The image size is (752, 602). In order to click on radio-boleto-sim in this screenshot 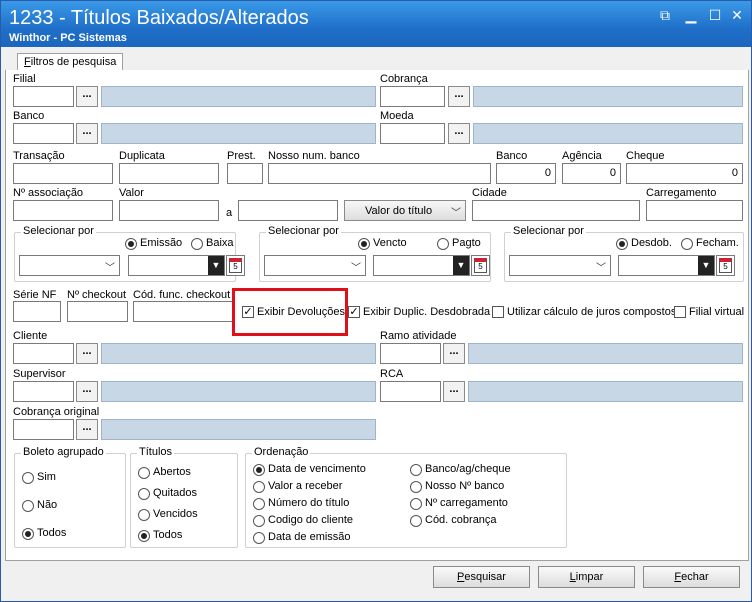, I will do `click(28, 478)`.